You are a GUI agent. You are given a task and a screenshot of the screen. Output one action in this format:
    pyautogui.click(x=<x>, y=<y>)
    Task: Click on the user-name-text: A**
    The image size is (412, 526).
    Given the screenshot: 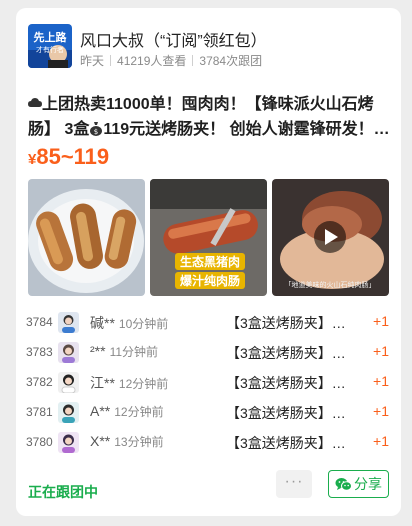 What is the action you would take?
    pyautogui.click(x=100, y=411)
    